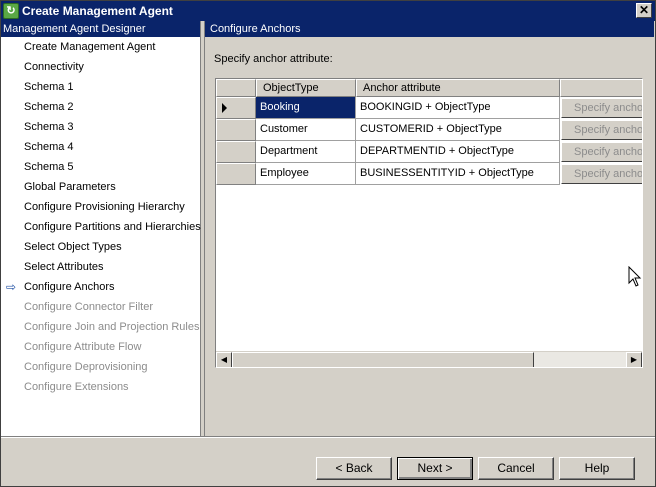  What do you see at coordinates (89, 47) in the screenshot?
I see `step-create-management-agent: Create Management Agent` at bounding box center [89, 47].